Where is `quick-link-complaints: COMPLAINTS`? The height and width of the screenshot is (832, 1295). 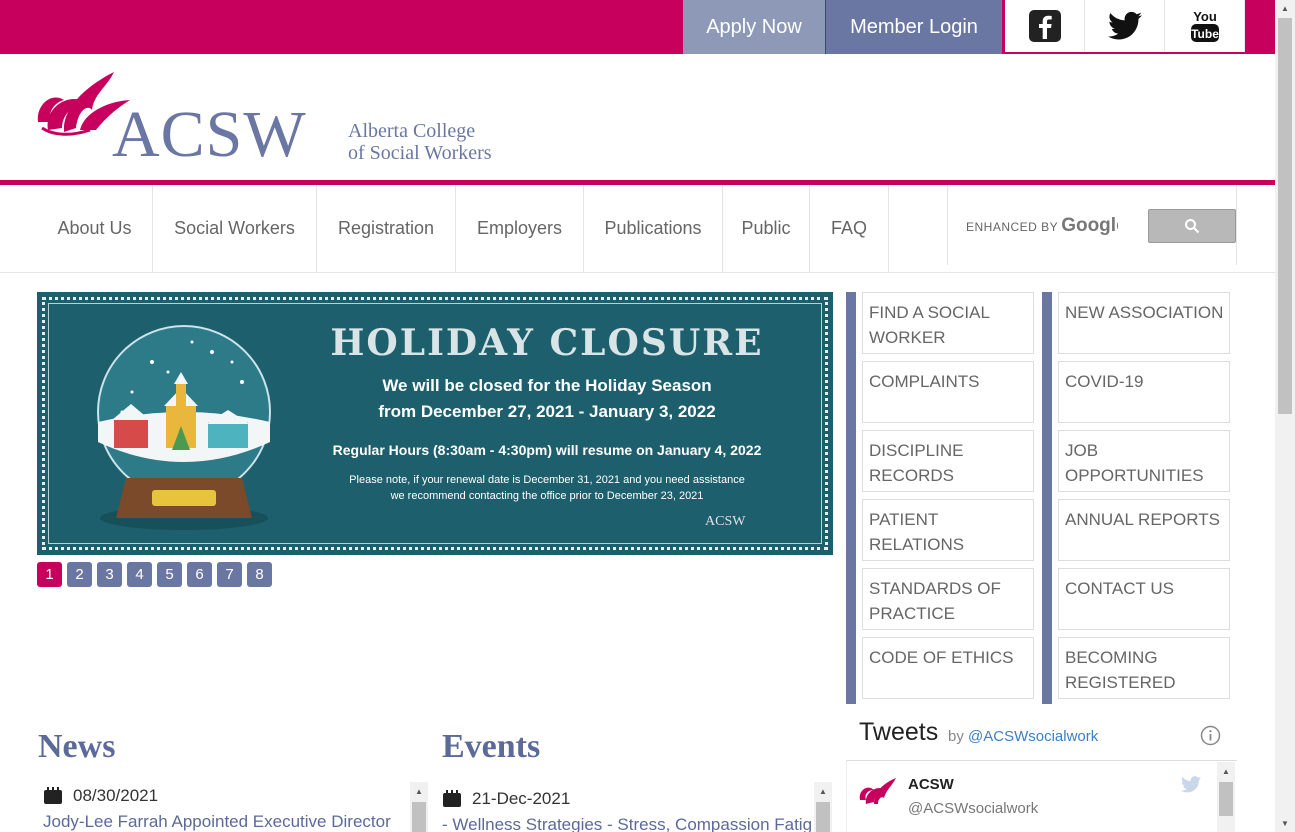
quick-link-complaints: COMPLAINTS is located at coordinates (948, 392).